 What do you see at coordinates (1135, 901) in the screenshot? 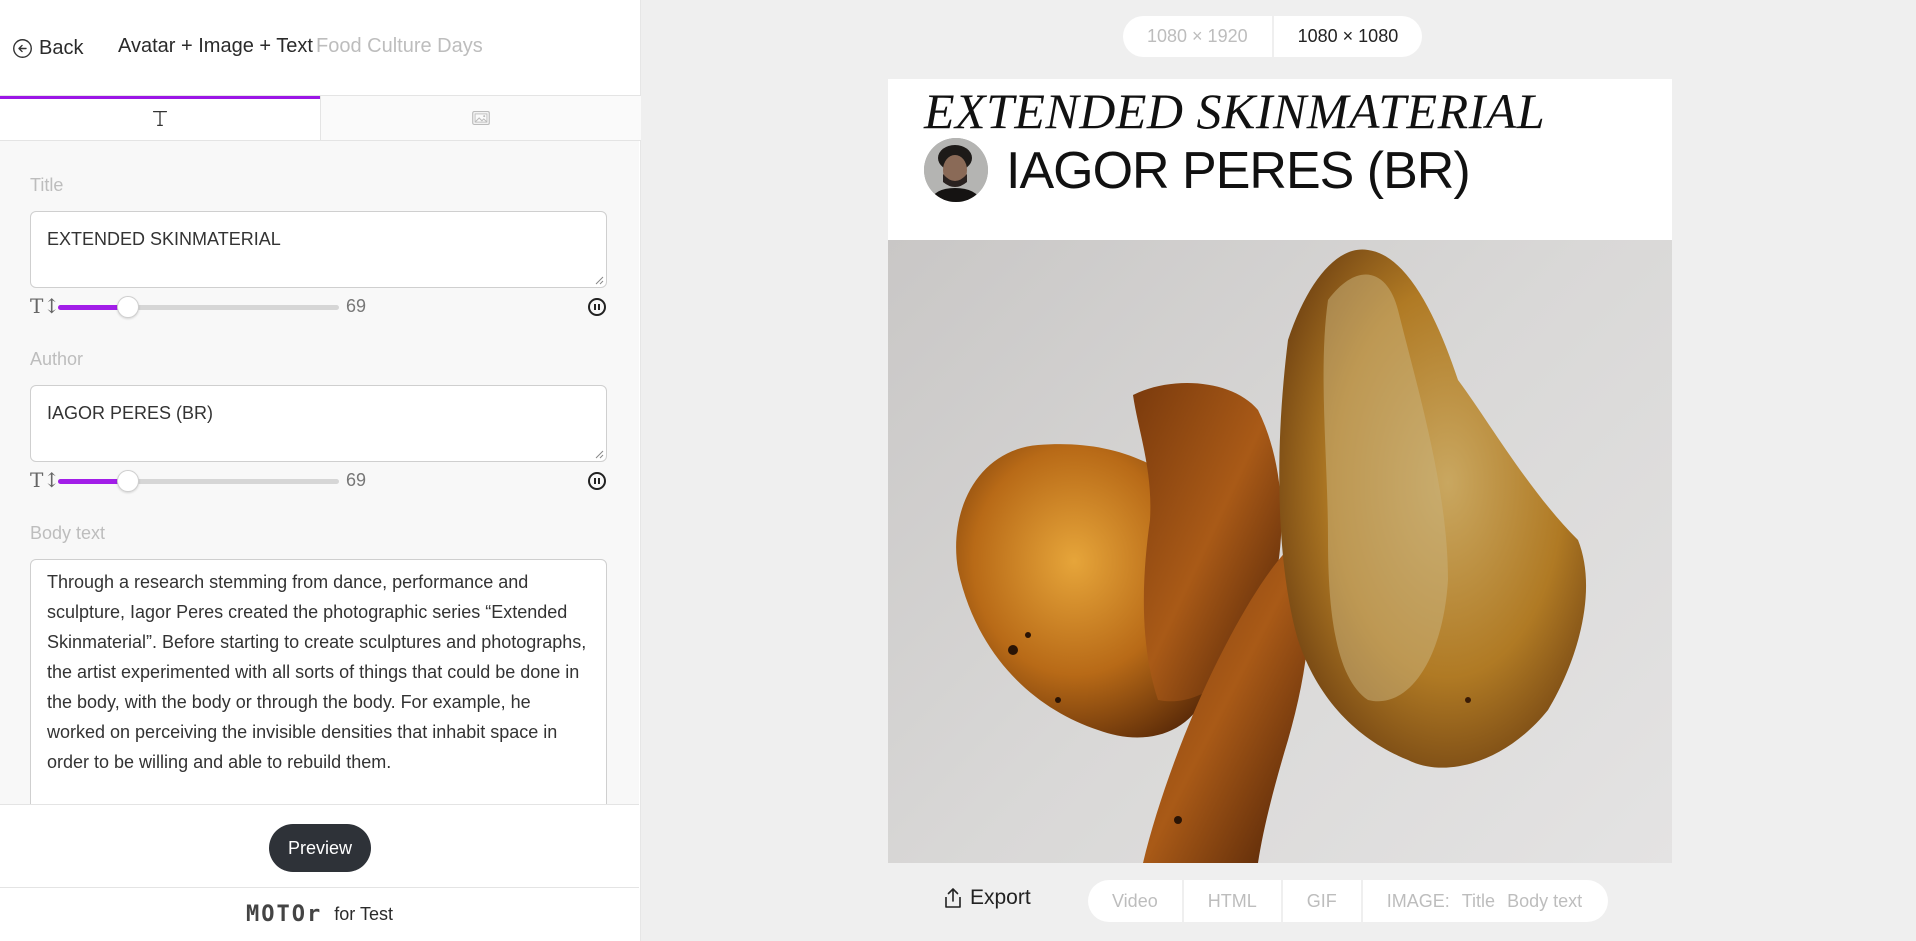
I see `format-video: Video` at bounding box center [1135, 901].